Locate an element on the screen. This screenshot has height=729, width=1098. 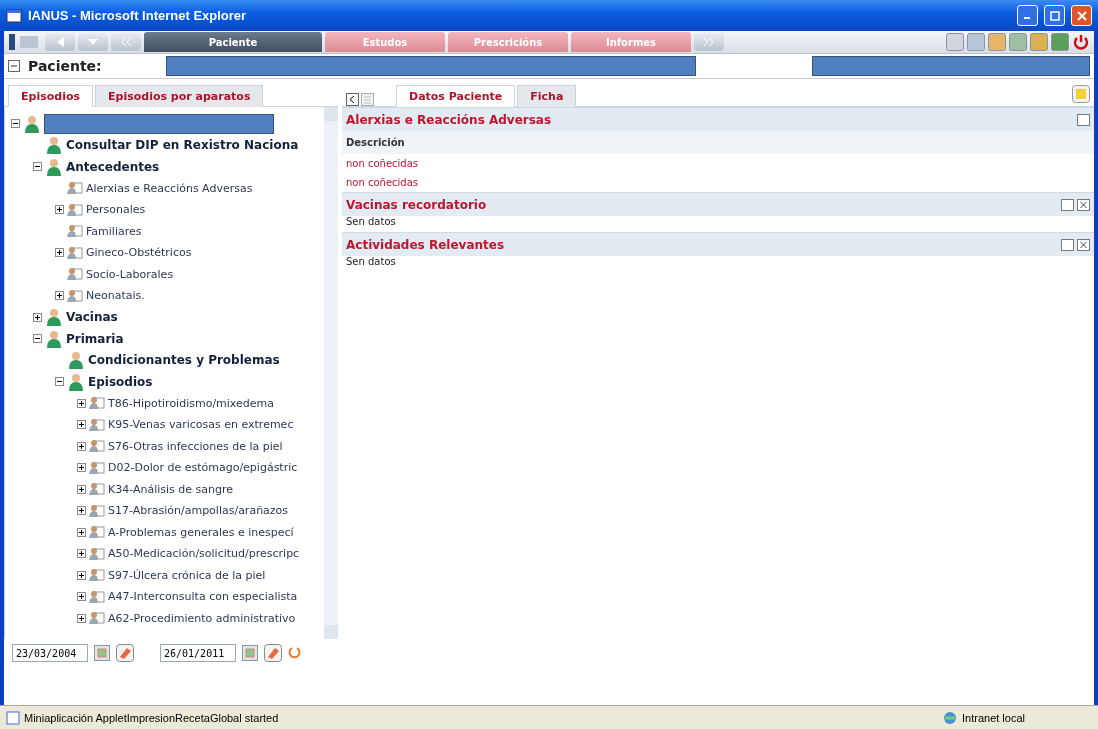
power-icon is located at coordinates (1081, 42).